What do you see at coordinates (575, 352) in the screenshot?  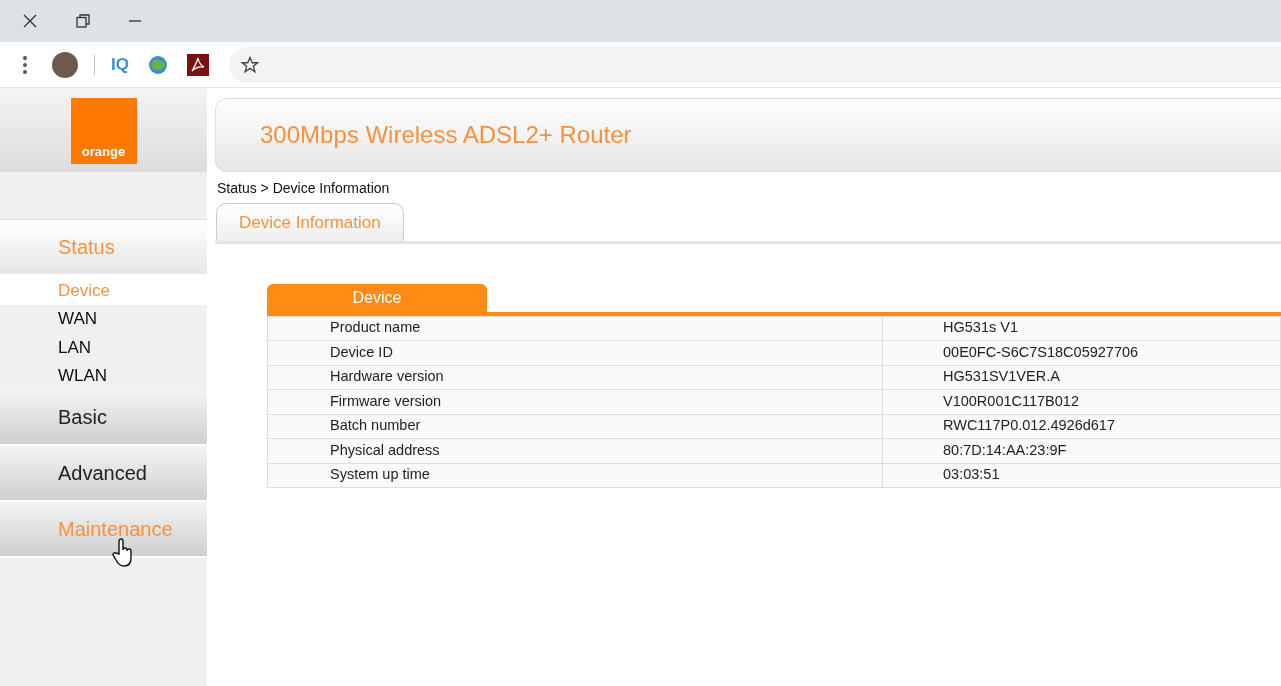 I see `field-label: Device ID` at bounding box center [575, 352].